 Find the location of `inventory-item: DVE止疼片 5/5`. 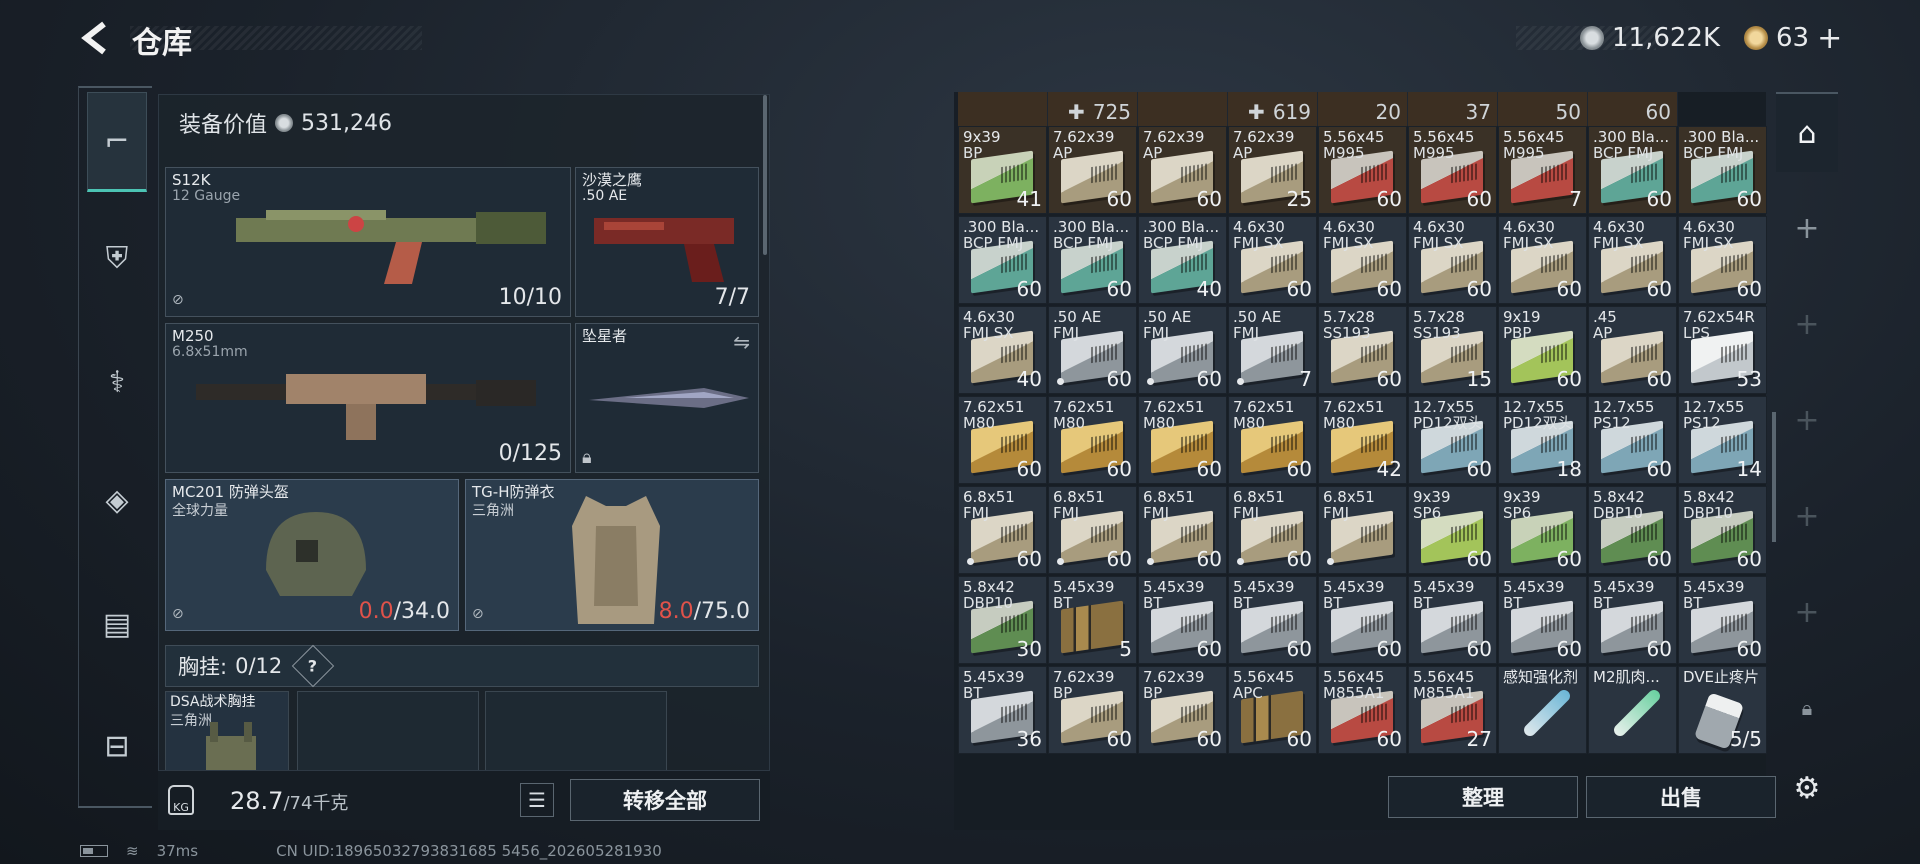

inventory-item: DVE止疼片 5/5 is located at coordinates (1722, 710).